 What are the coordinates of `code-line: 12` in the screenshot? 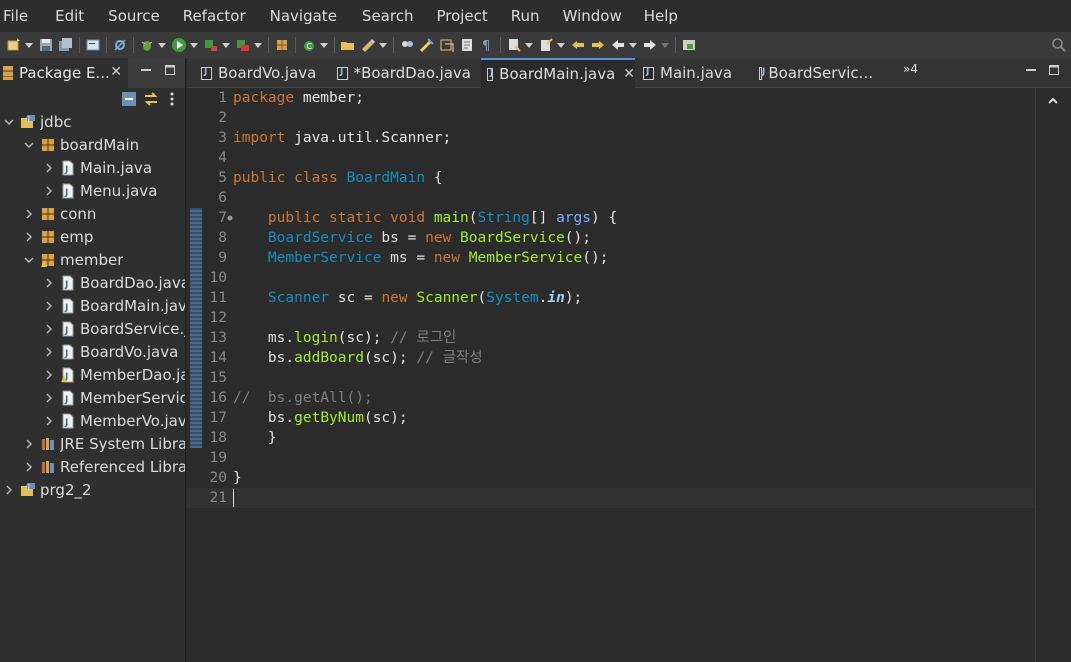 It's located at (611, 318).